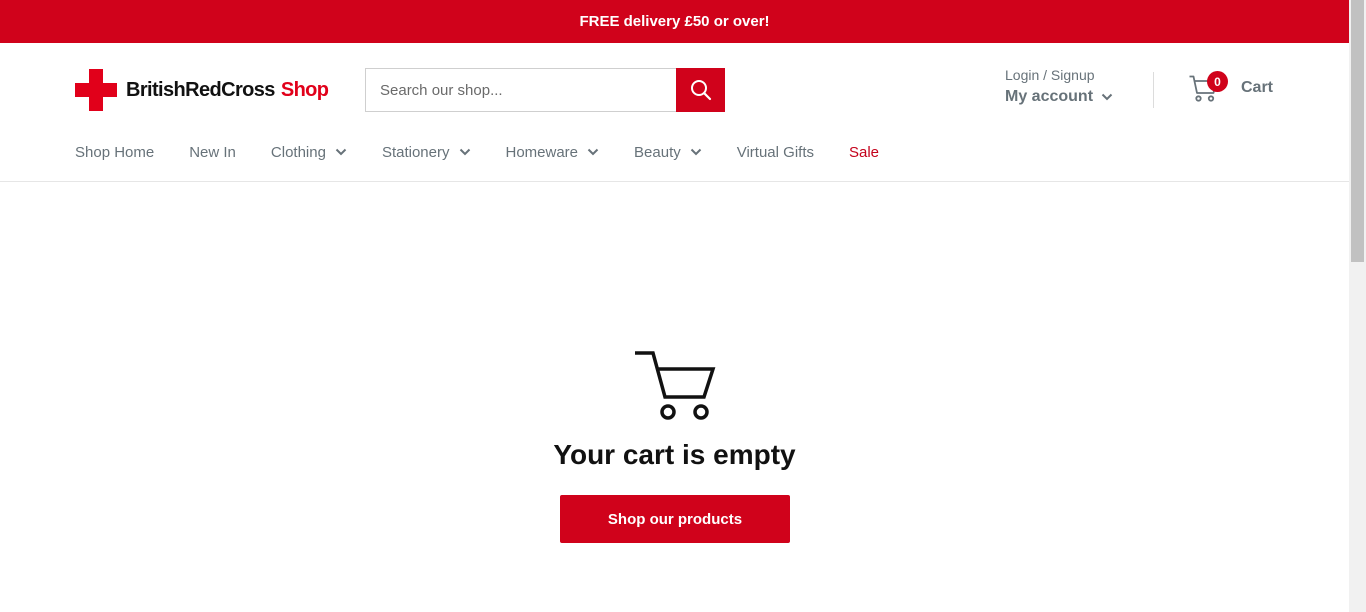 This screenshot has height=612, width=1366. Describe the element at coordinates (1049, 96) in the screenshot. I see `my-account-label: My account` at that location.